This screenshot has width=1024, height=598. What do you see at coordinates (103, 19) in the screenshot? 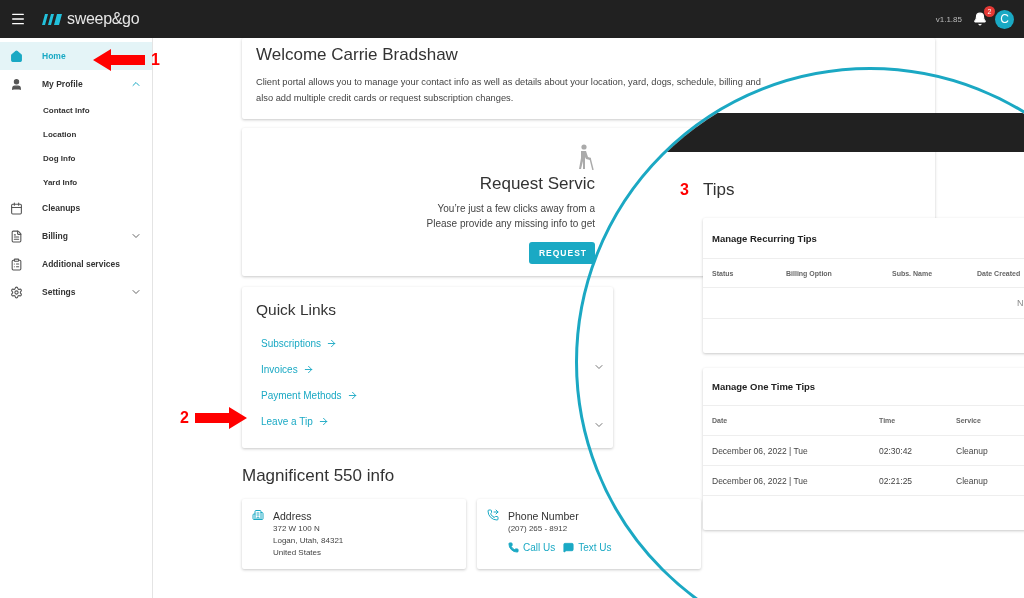
I see `logo-text: sweep&go` at bounding box center [103, 19].